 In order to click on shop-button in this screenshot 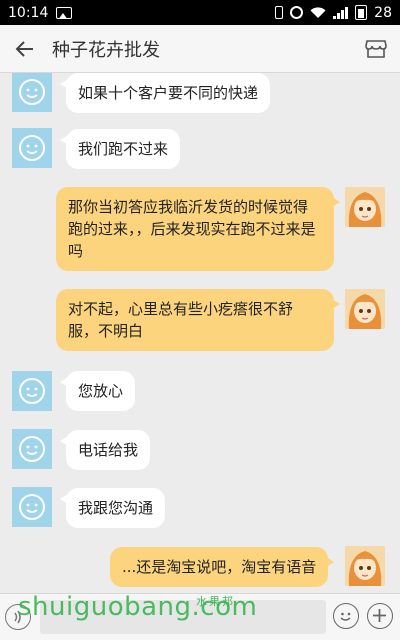, I will do `click(376, 49)`.